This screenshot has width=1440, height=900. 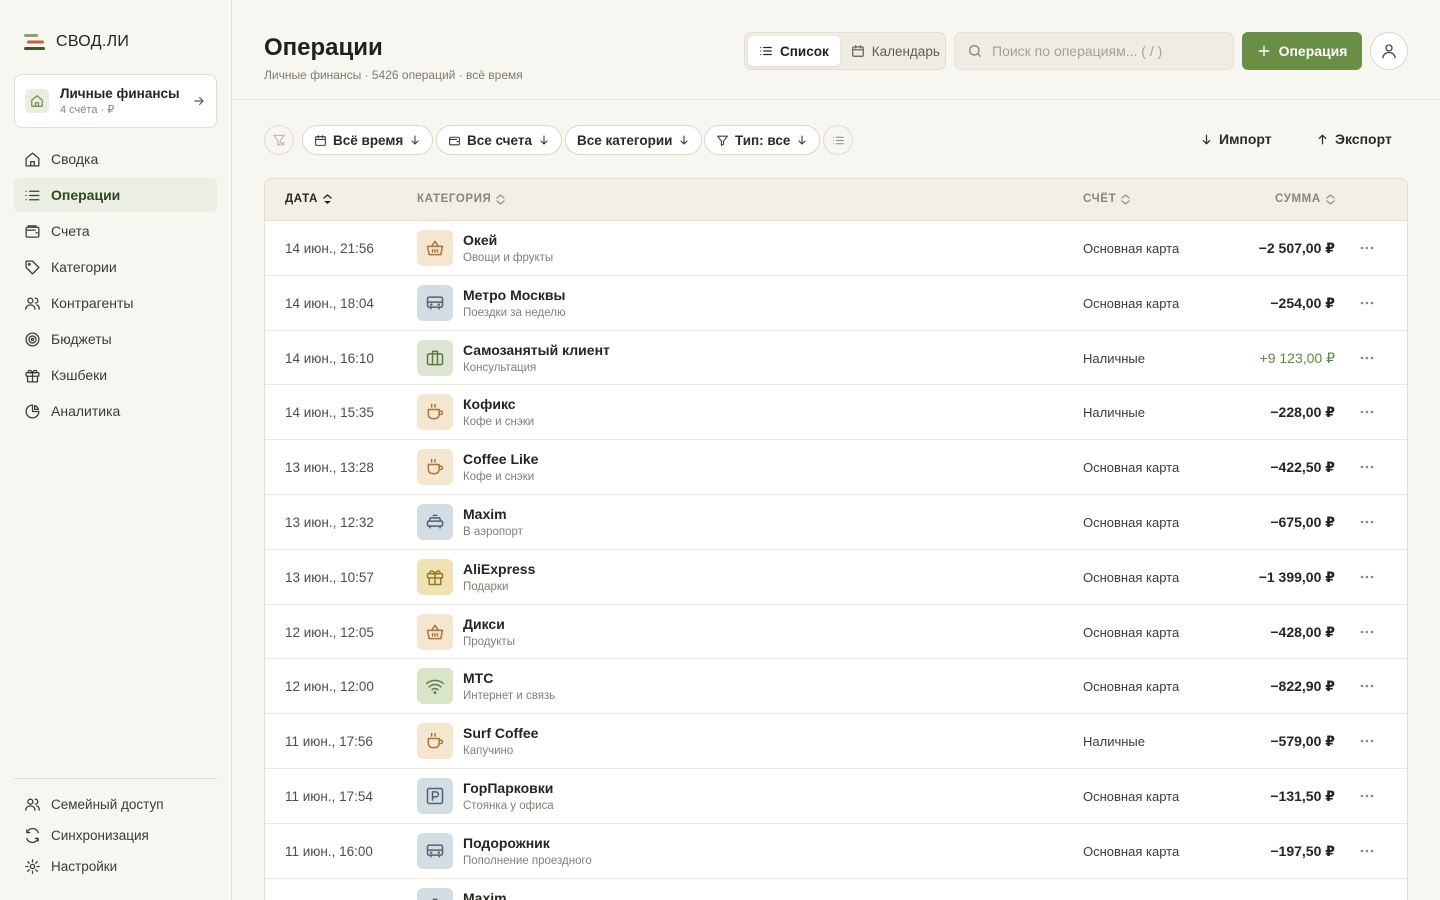 What do you see at coordinates (115, 866) in the screenshot?
I see `sidebar-item-3: Настройки` at bounding box center [115, 866].